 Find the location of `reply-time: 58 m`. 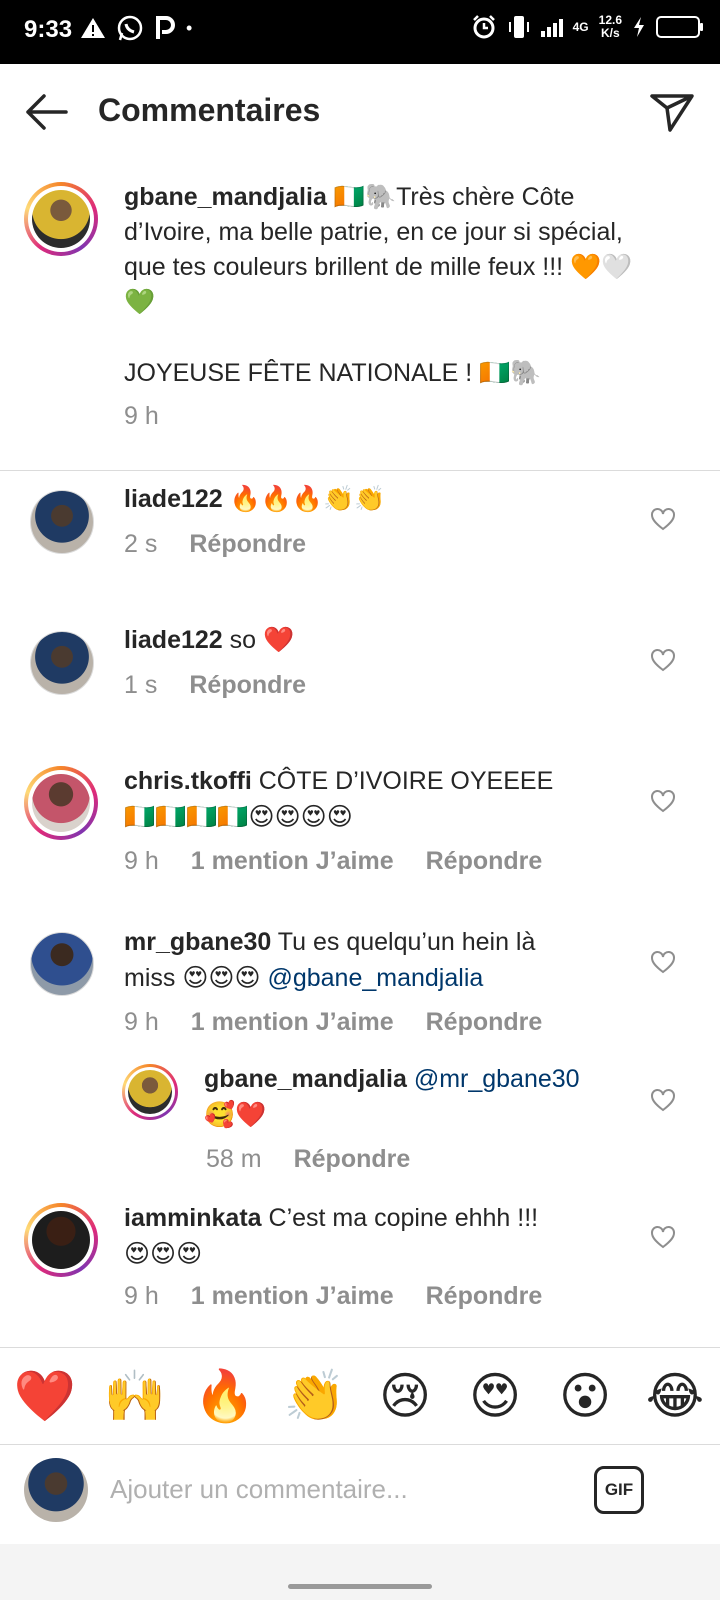

reply-time: 58 m is located at coordinates (234, 1159).